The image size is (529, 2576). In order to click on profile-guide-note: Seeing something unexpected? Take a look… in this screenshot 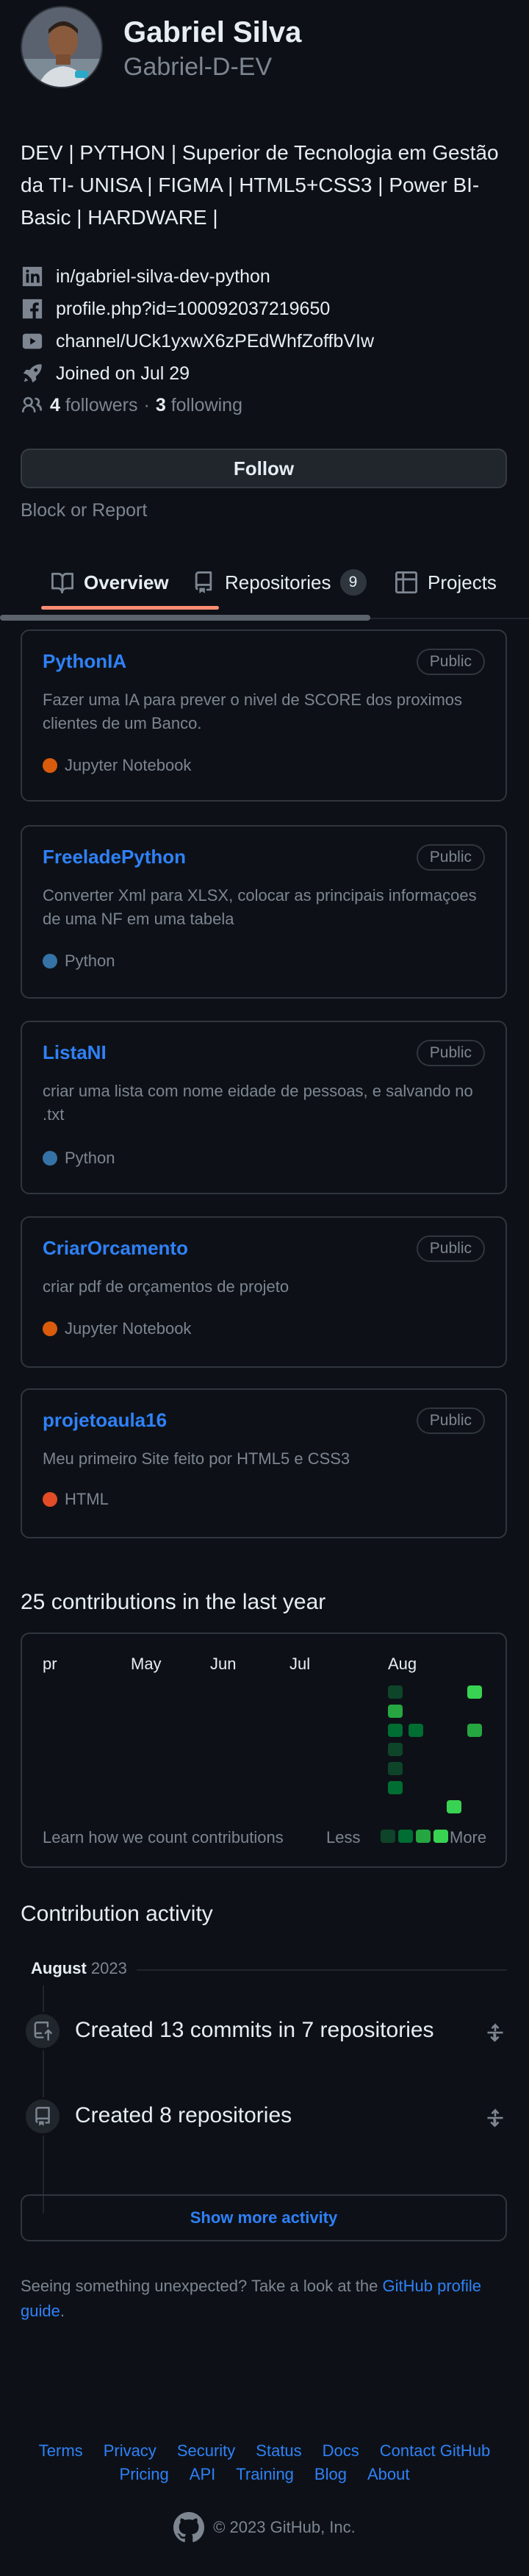, I will do `click(251, 2298)`.